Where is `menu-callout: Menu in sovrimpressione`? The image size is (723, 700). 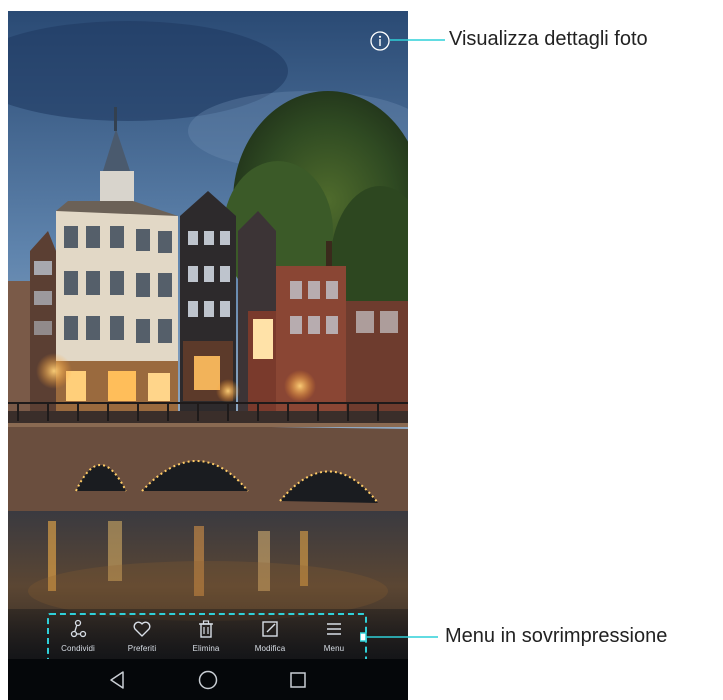 menu-callout: Menu in sovrimpressione is located at coordinates (556, 636).